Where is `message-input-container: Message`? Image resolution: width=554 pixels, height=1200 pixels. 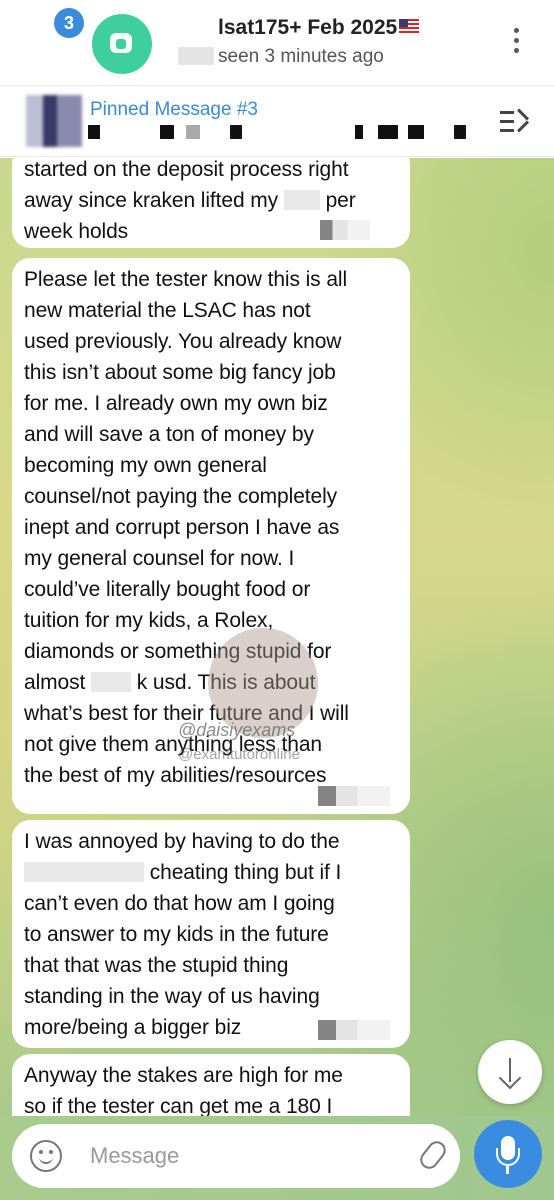 message-input-container: Message is located at coordinates (236, 1156).